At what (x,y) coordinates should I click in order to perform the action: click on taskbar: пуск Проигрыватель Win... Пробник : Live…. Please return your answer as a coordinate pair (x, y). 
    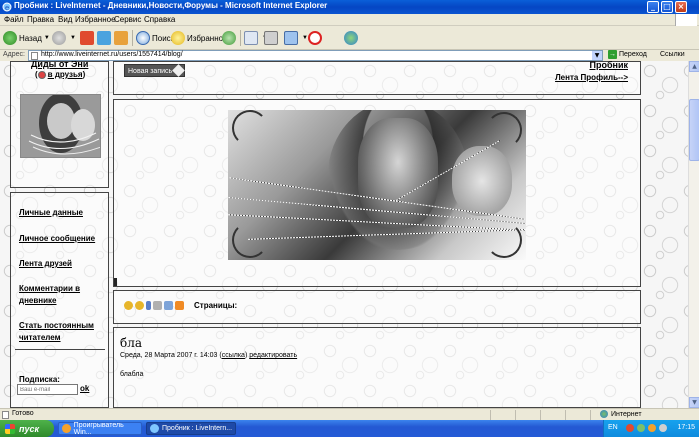
    Looking at the image, I should click on (349, 428).